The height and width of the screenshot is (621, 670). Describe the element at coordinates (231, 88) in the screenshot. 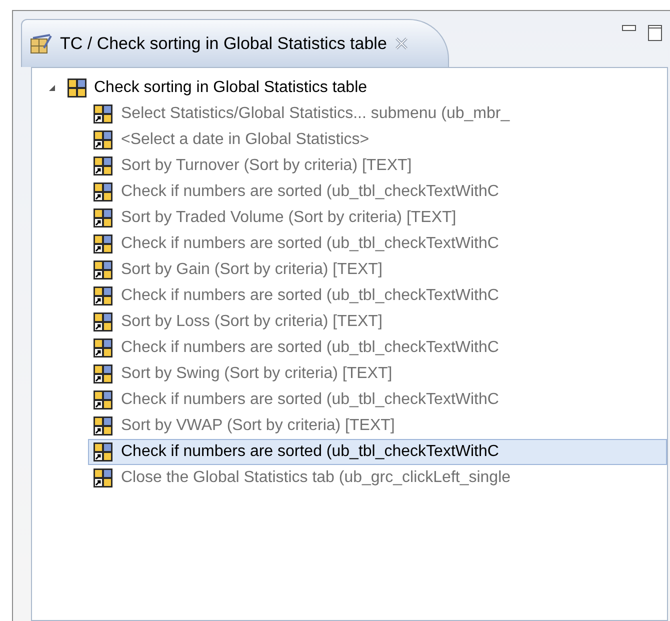

I see `tree-item: Check sorting in Global Statistics table` at that location.